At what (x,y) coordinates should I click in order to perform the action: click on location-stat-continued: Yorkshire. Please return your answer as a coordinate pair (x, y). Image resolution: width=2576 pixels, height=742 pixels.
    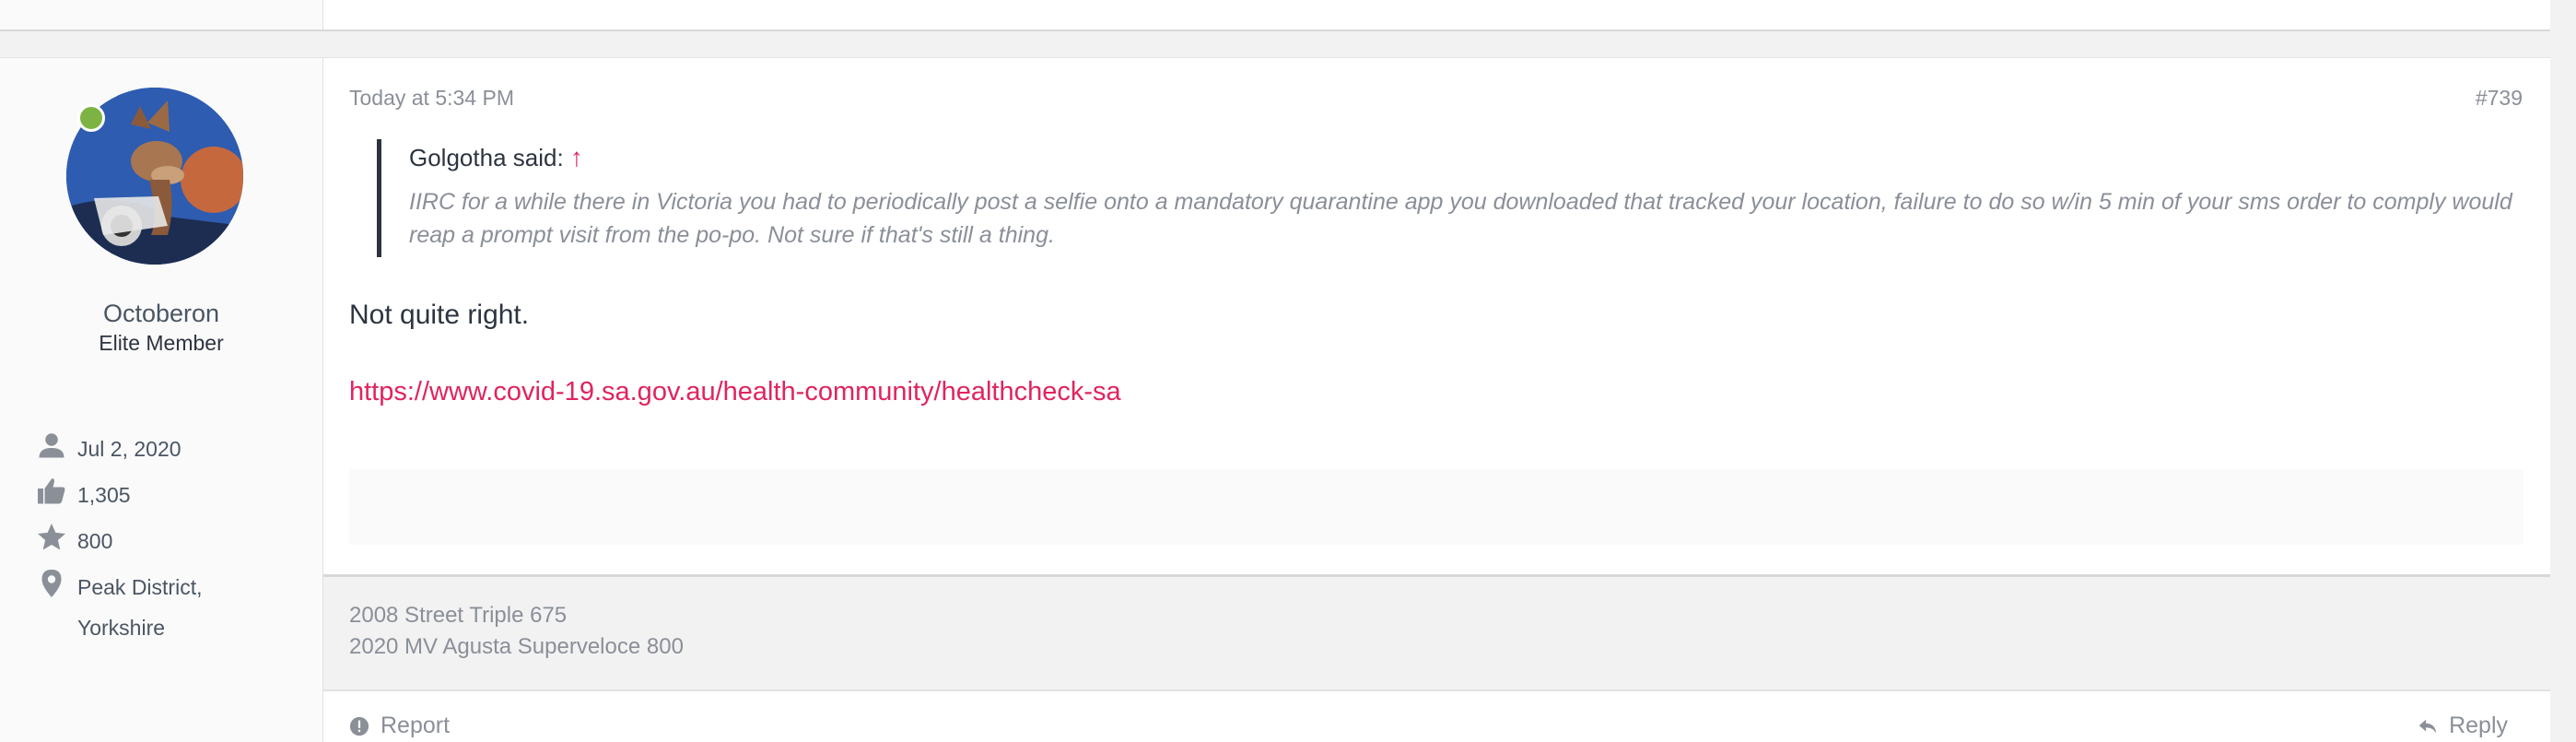
    Looking at the image, I should click on (100, 628).